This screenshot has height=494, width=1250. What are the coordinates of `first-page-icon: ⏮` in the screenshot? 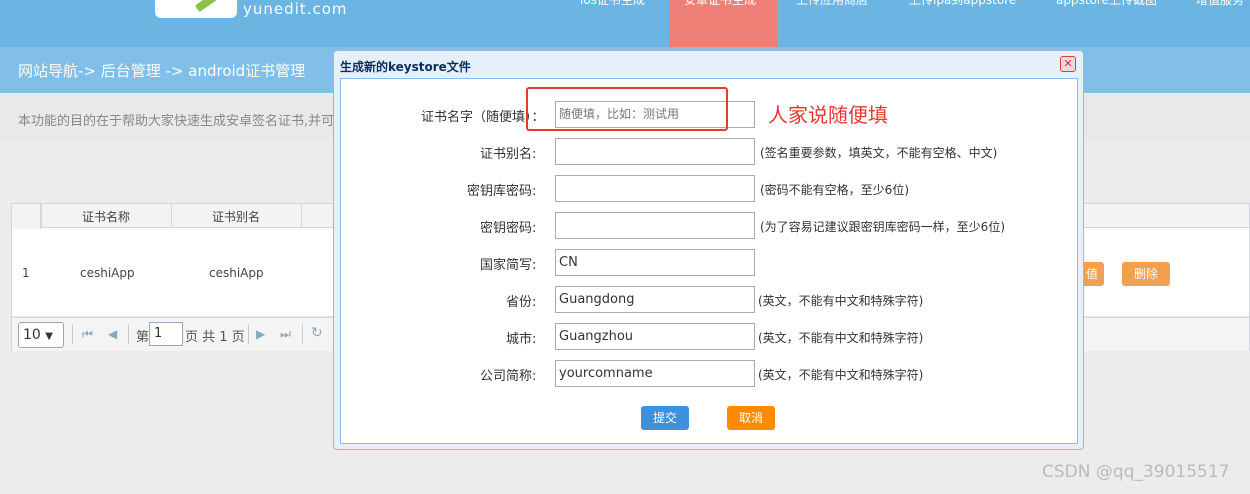 It's located at (87, 334).